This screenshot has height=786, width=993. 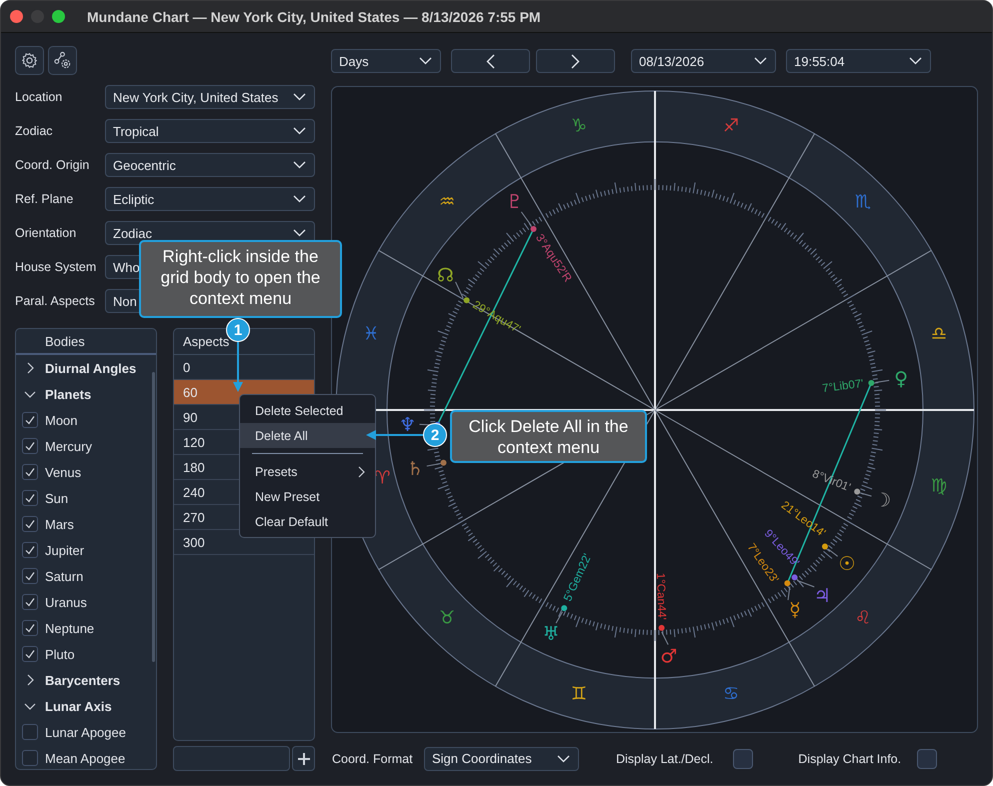 I want to click on period-dropdown: Days, so click(x=386, y=61).